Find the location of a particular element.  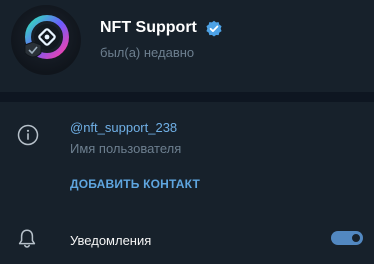

profile-status: был(а) недавно is located at coordinates (147, 52).